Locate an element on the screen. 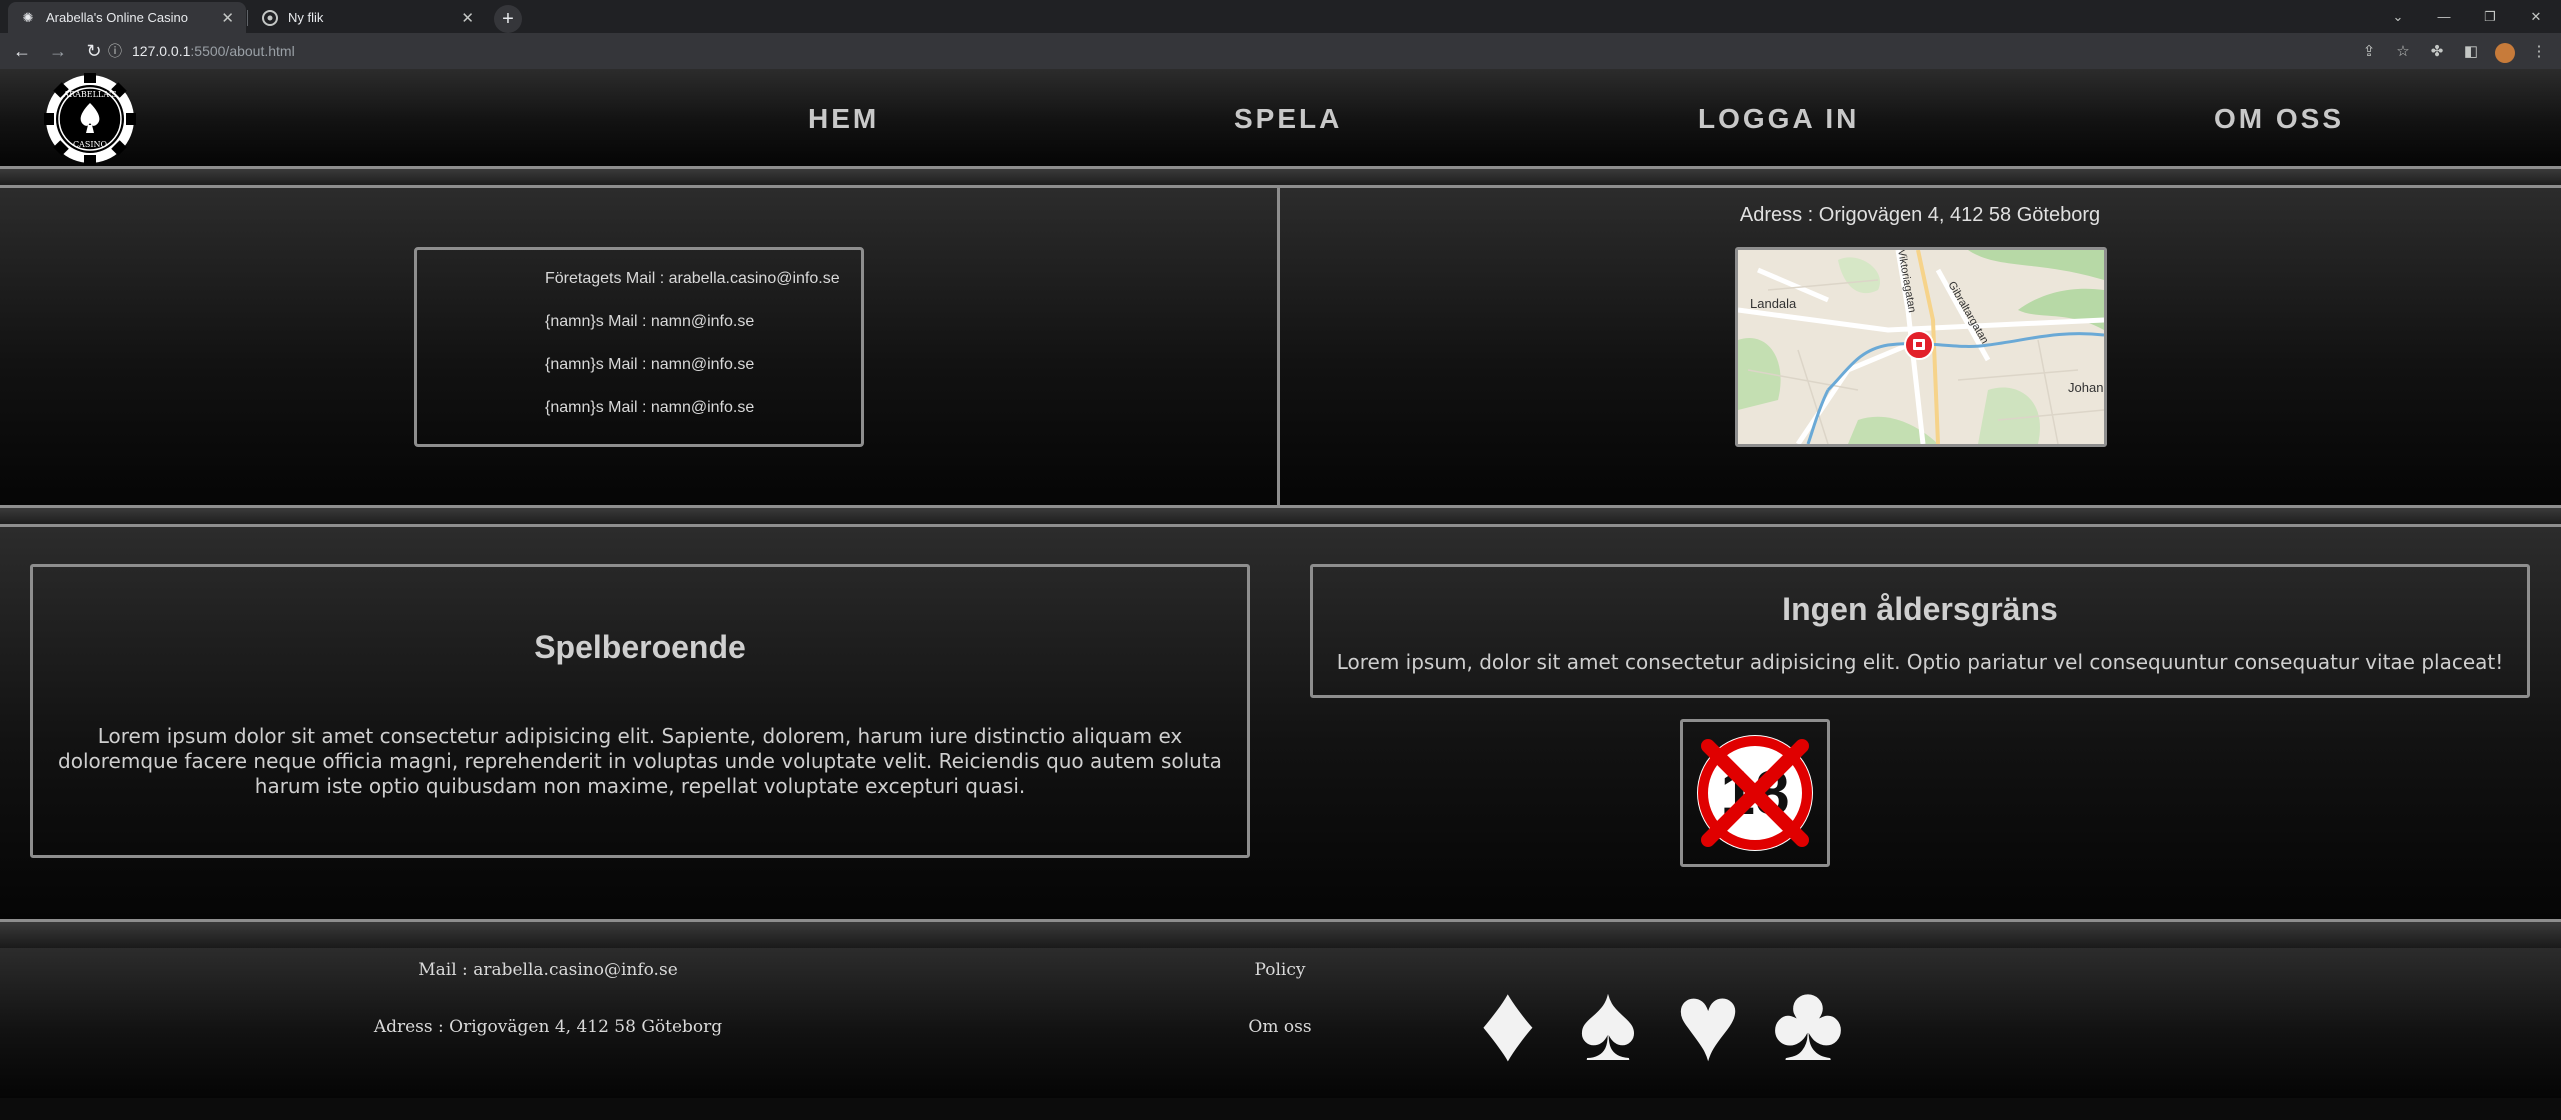  close-window-icon: ✕ is located at coordinates (2536, 16).